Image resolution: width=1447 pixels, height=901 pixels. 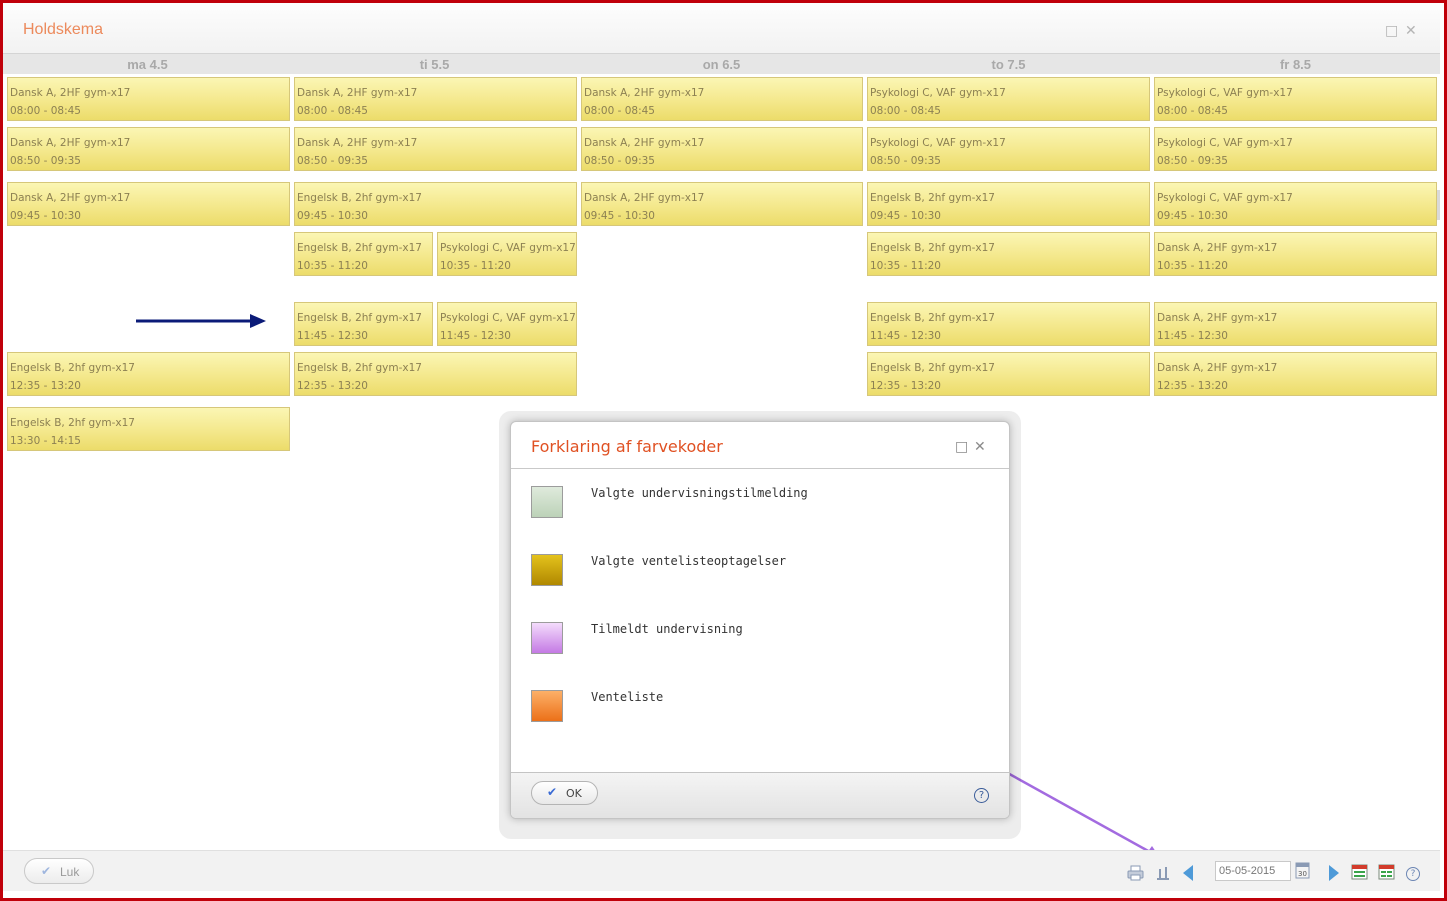 What do you see at coordinates (1295, 324) in the screenshot?
I see `lesson-block: Dansk A, 2HF gym-x17 11:45 - 12:30` at bounding box center [1295, 324].